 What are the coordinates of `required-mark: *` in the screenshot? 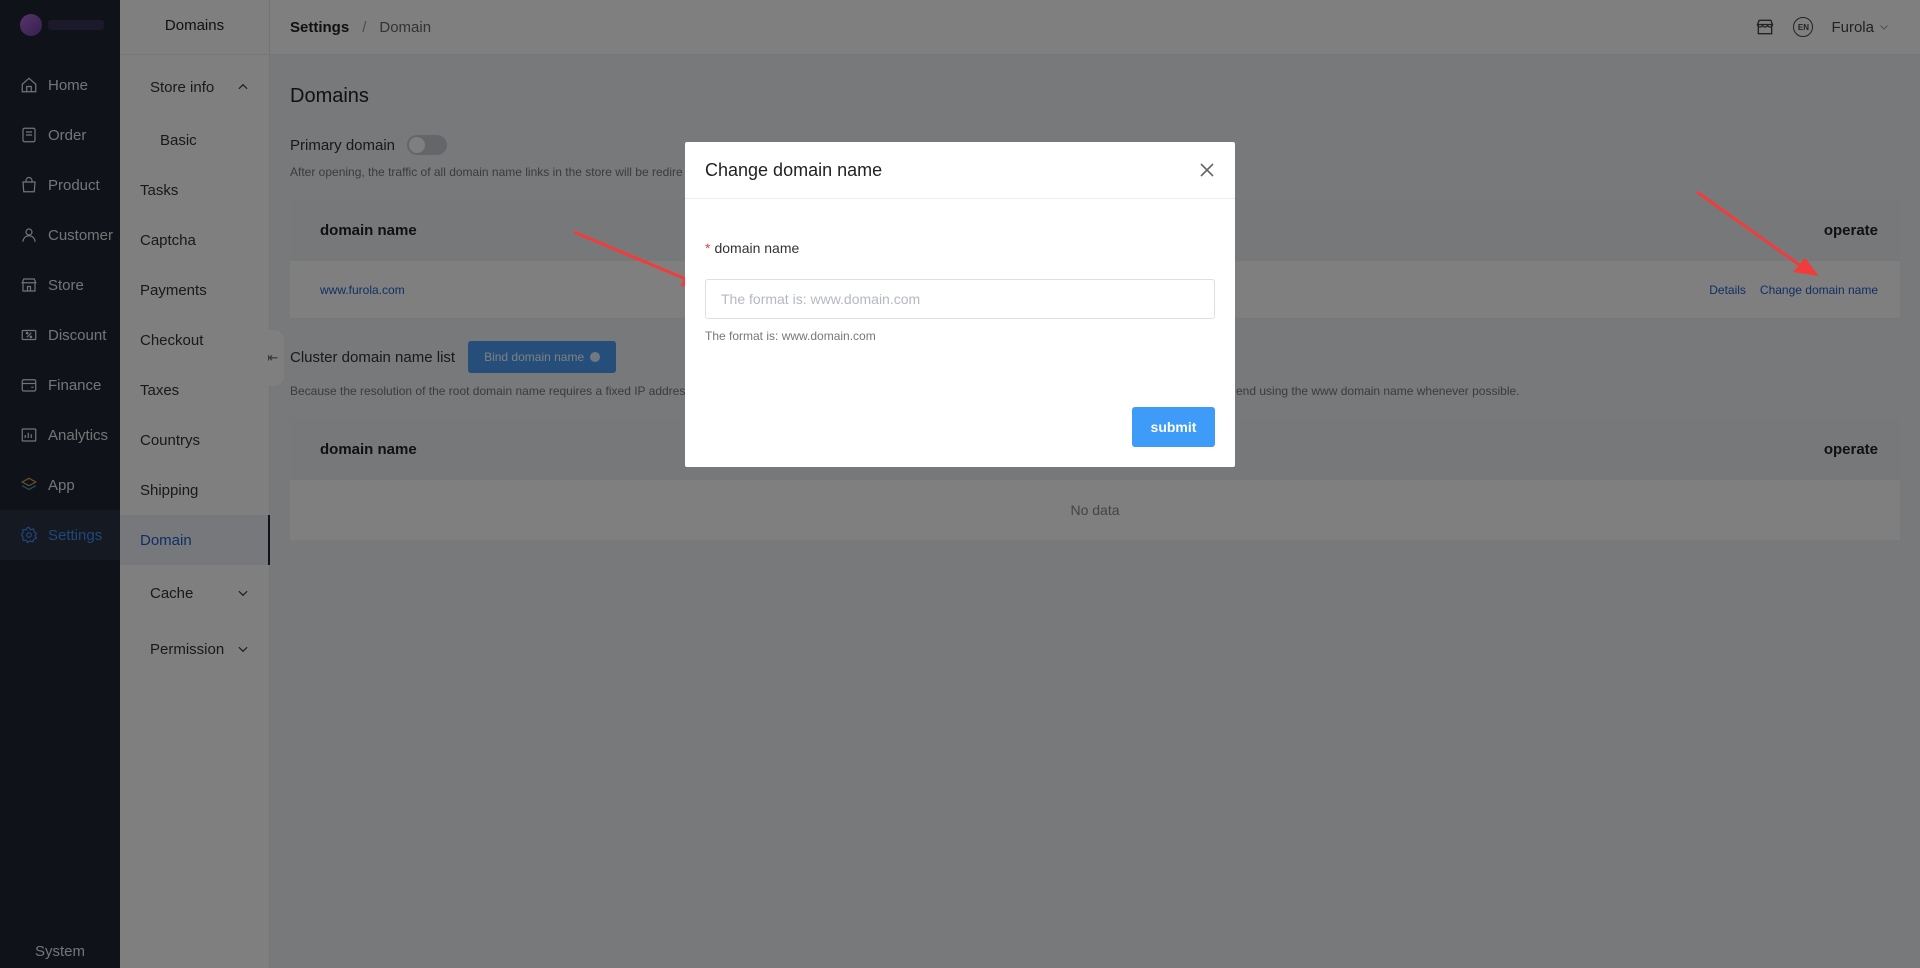 It's located at (708, 248).